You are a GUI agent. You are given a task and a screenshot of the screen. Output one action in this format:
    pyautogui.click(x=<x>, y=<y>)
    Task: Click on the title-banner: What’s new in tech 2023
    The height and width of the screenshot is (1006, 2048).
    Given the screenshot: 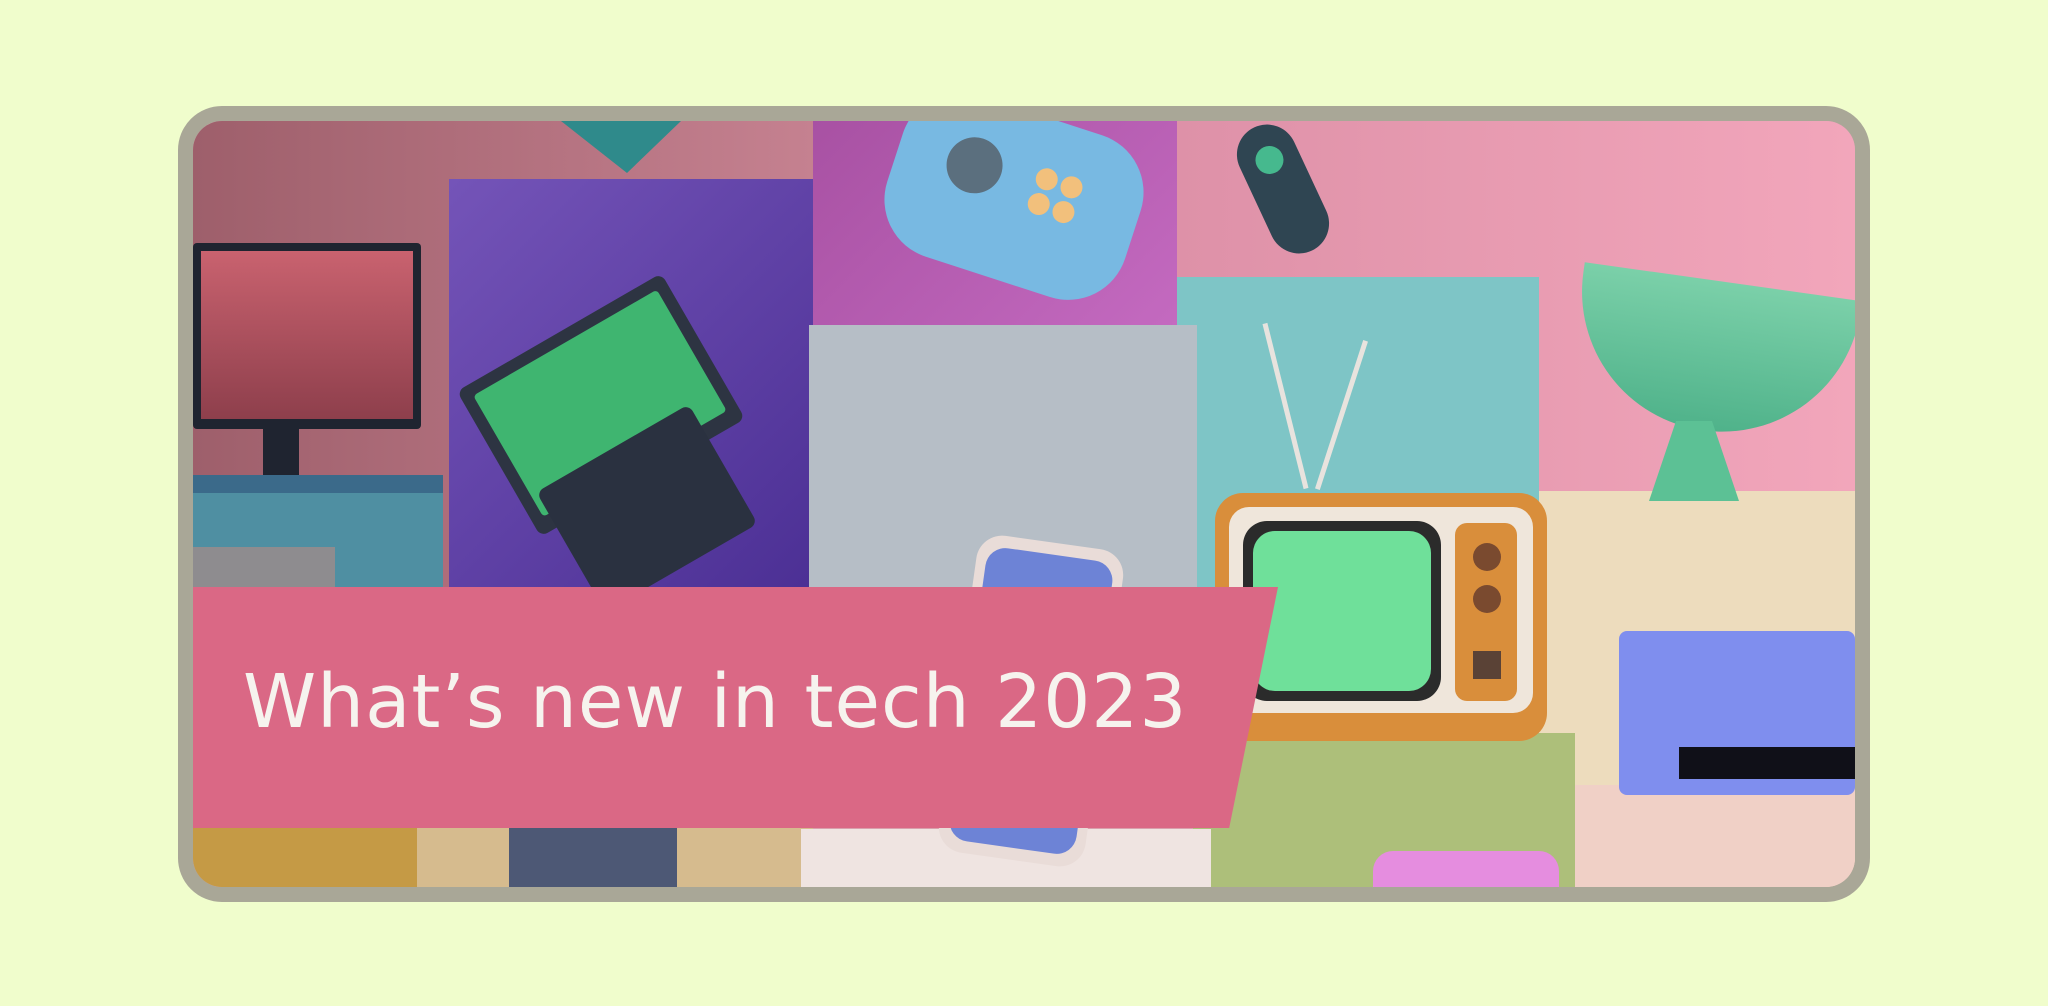 What is the action you would take?
    pyautogui.click(x=735, y=707)
    